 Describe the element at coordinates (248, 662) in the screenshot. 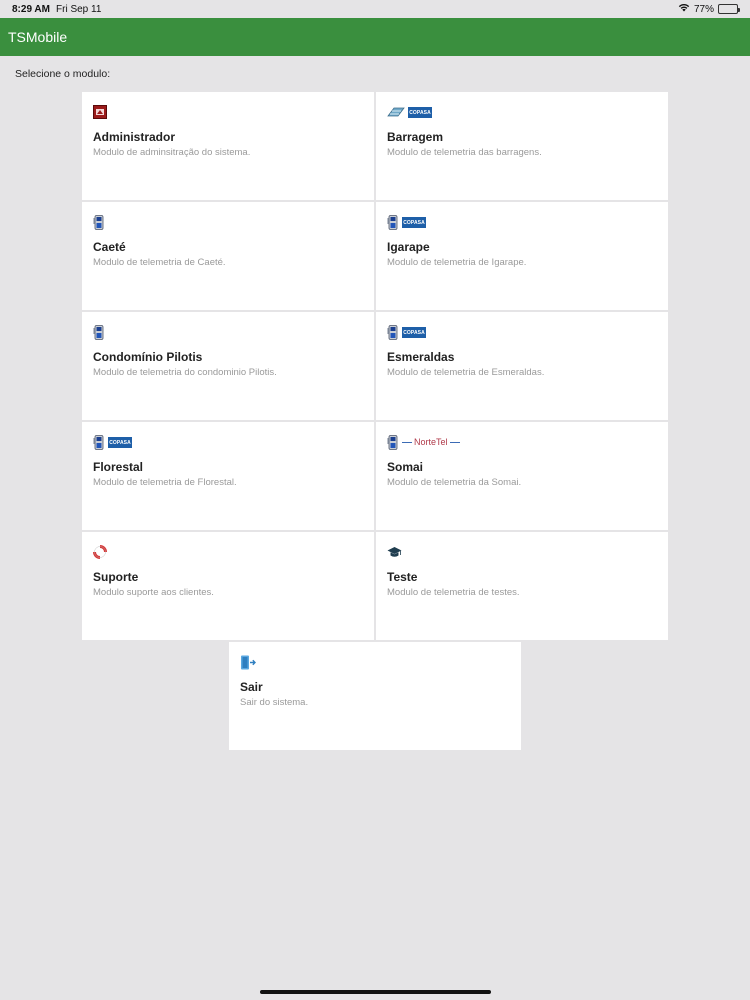

I see `exit-icon` at that location.